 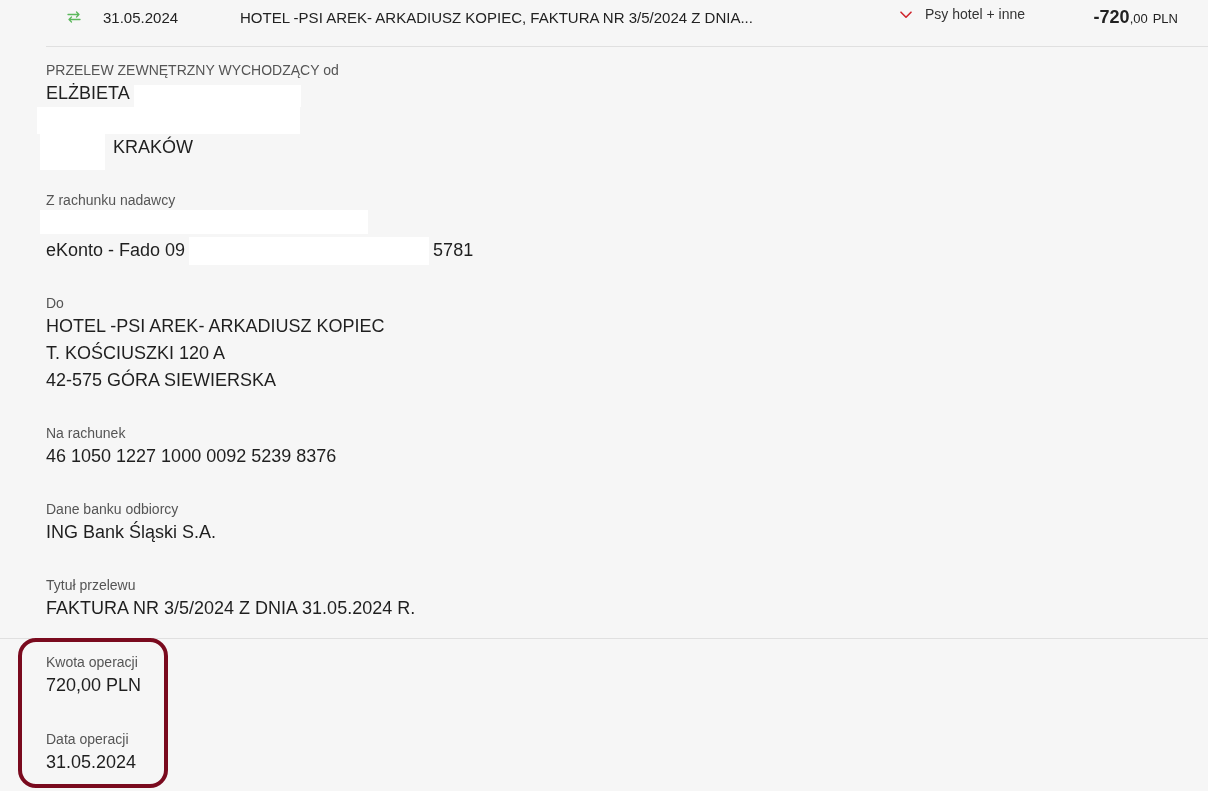 What do you see at coordinates (153, 147) in the screenshot?
I see `field-value: KRAKÓW` at bounding box center [153, 147].